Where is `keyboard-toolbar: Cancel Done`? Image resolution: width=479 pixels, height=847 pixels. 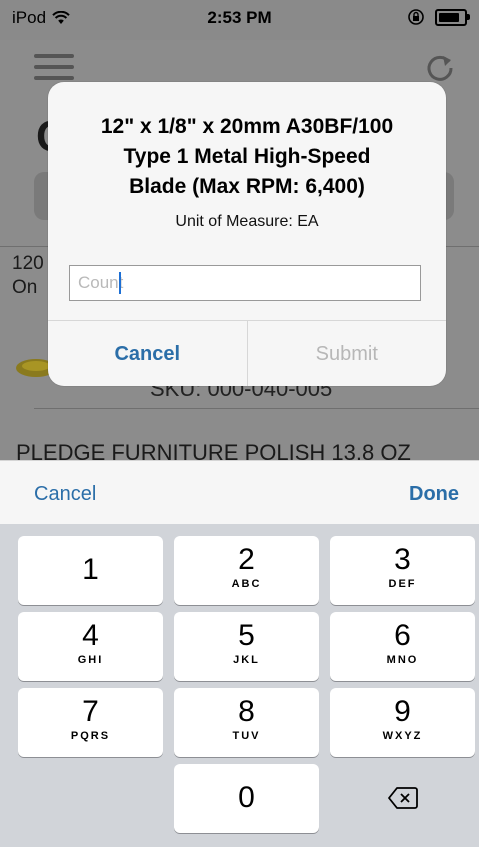 keyboard-toolbar: Cancel Done is located at coordinates (239, 492).